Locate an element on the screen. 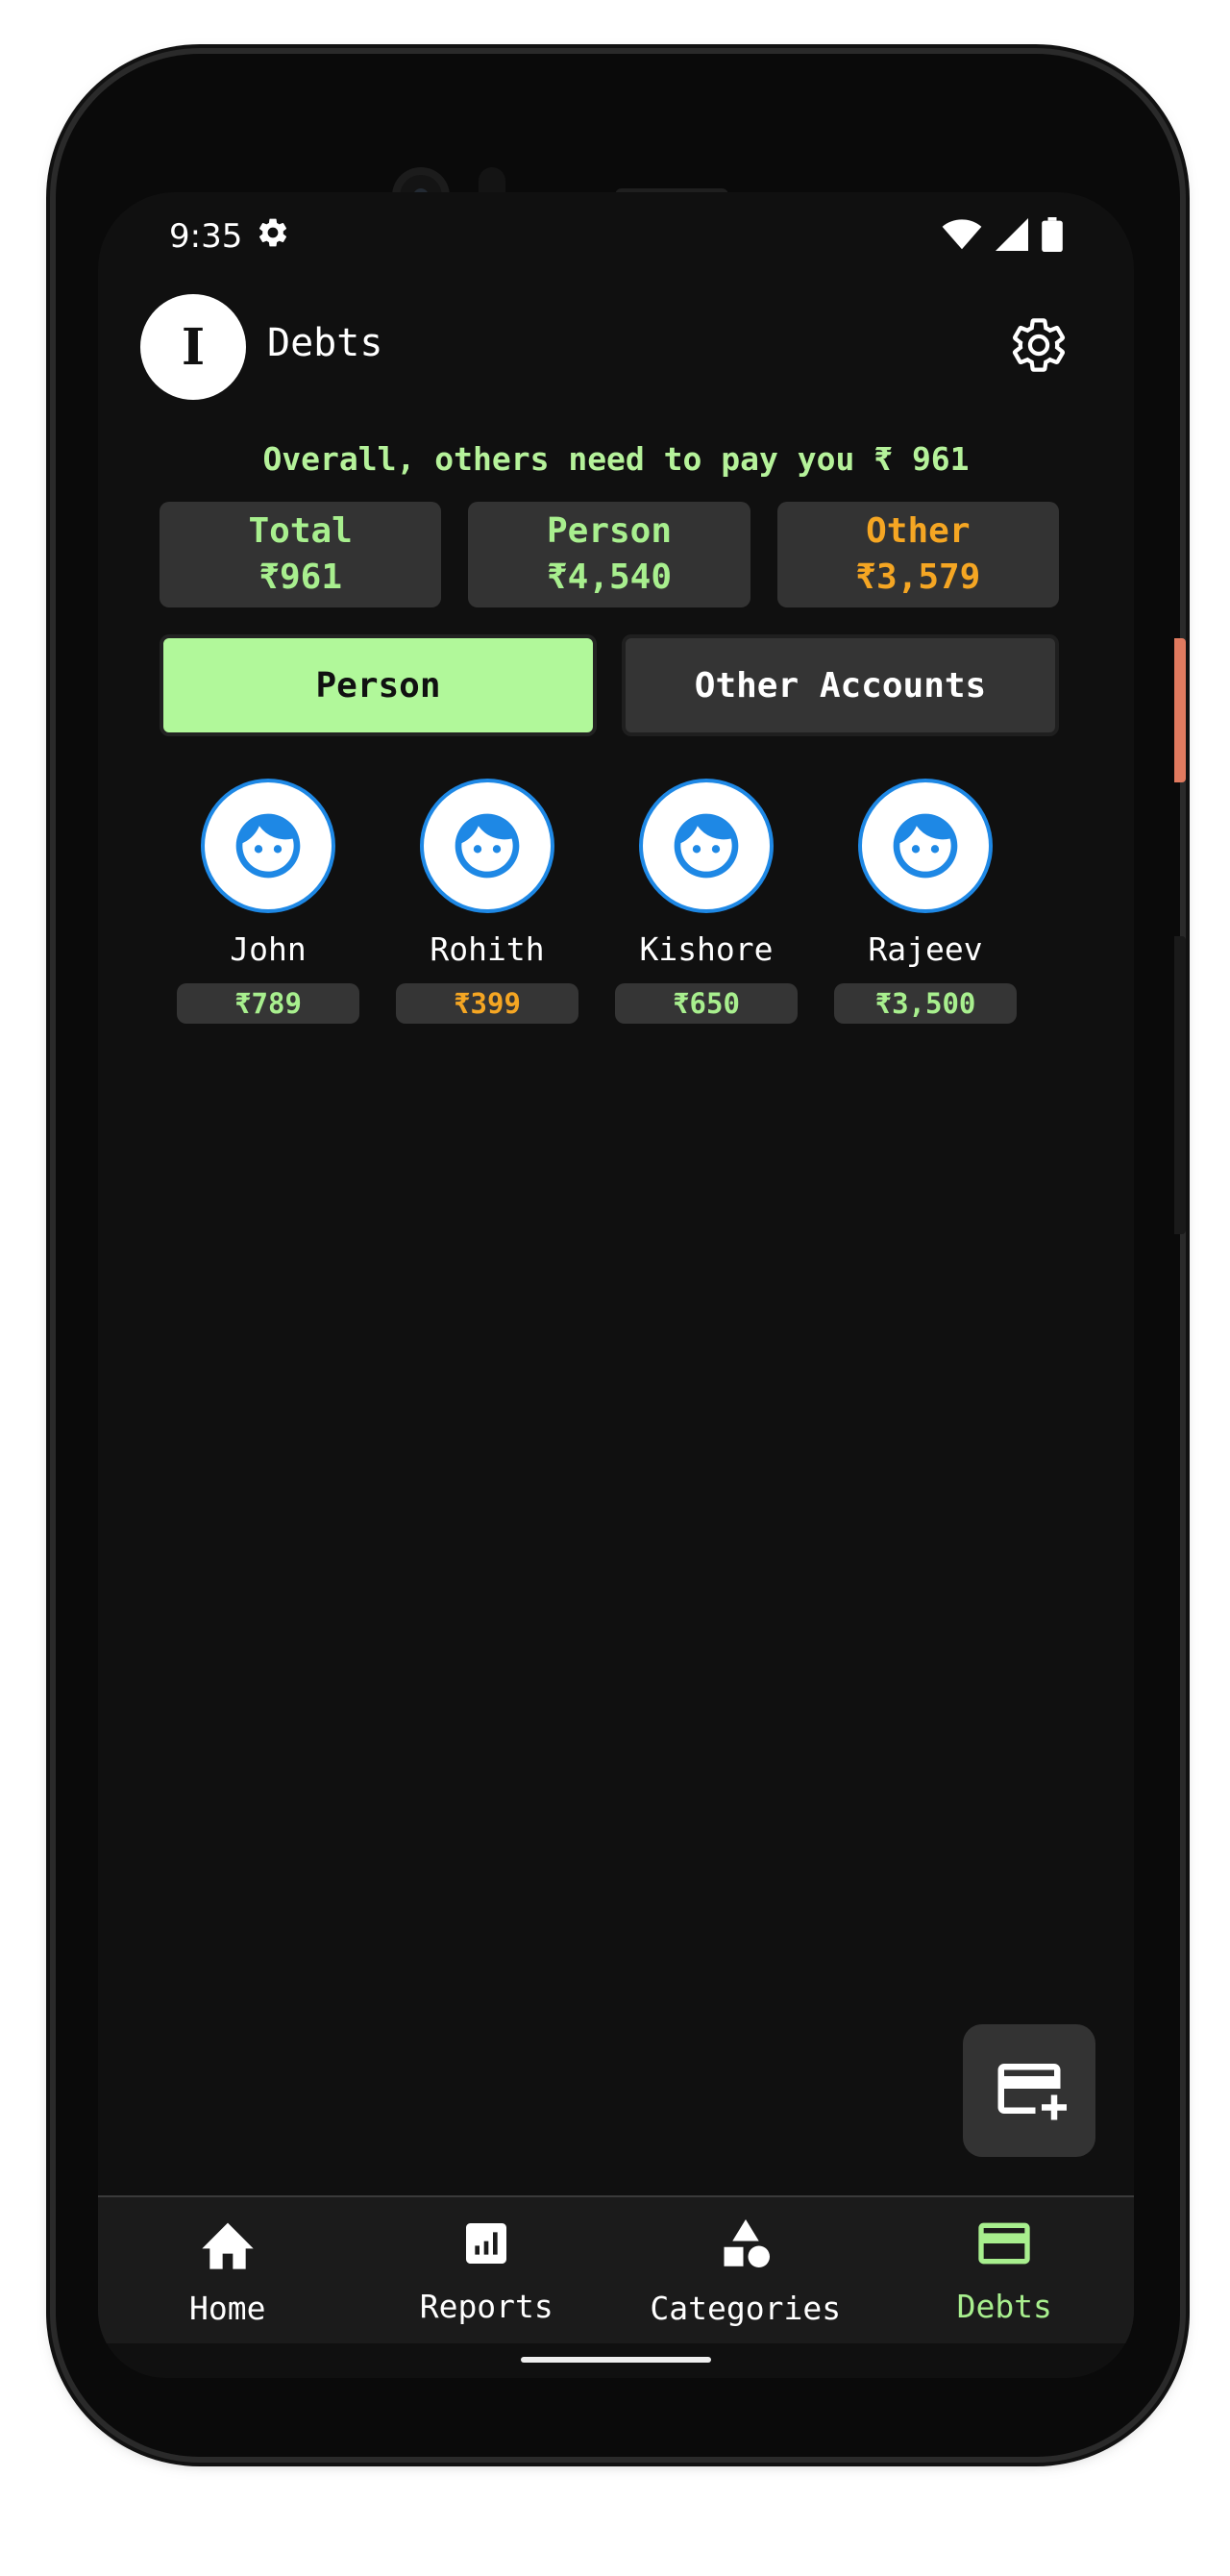 The height and width of the screenshot is (2576, 1230). bottom-nav: Home Reports Categories Debts is located at coordinates (616, 2269).